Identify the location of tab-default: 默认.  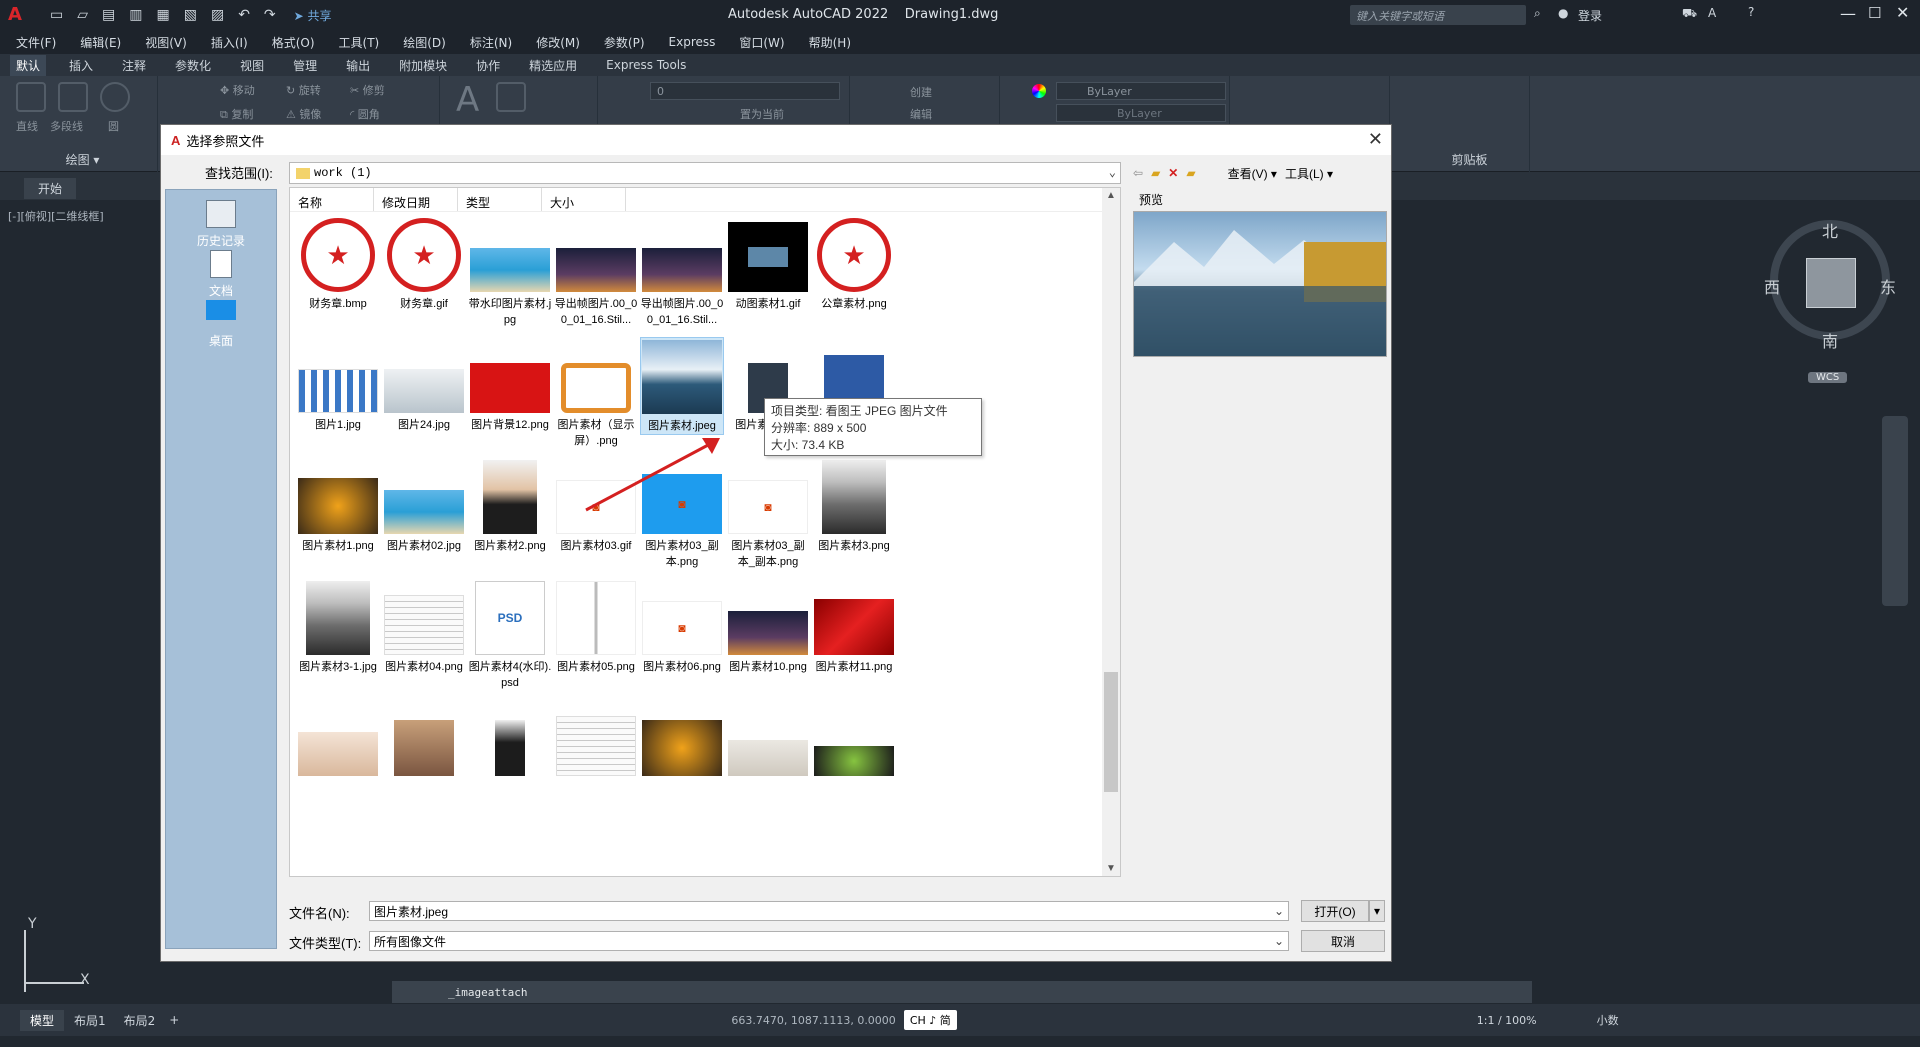
(28, 65).